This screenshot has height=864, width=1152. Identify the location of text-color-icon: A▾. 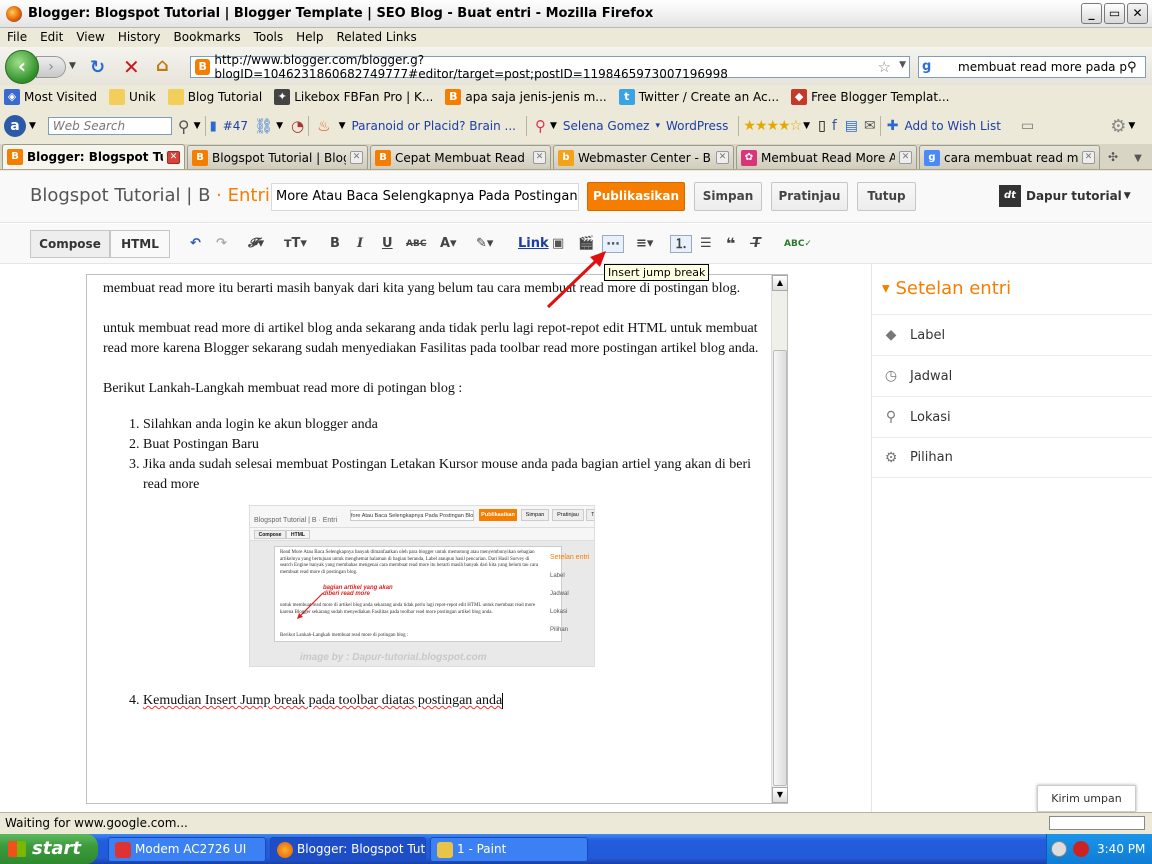
(448, 244).